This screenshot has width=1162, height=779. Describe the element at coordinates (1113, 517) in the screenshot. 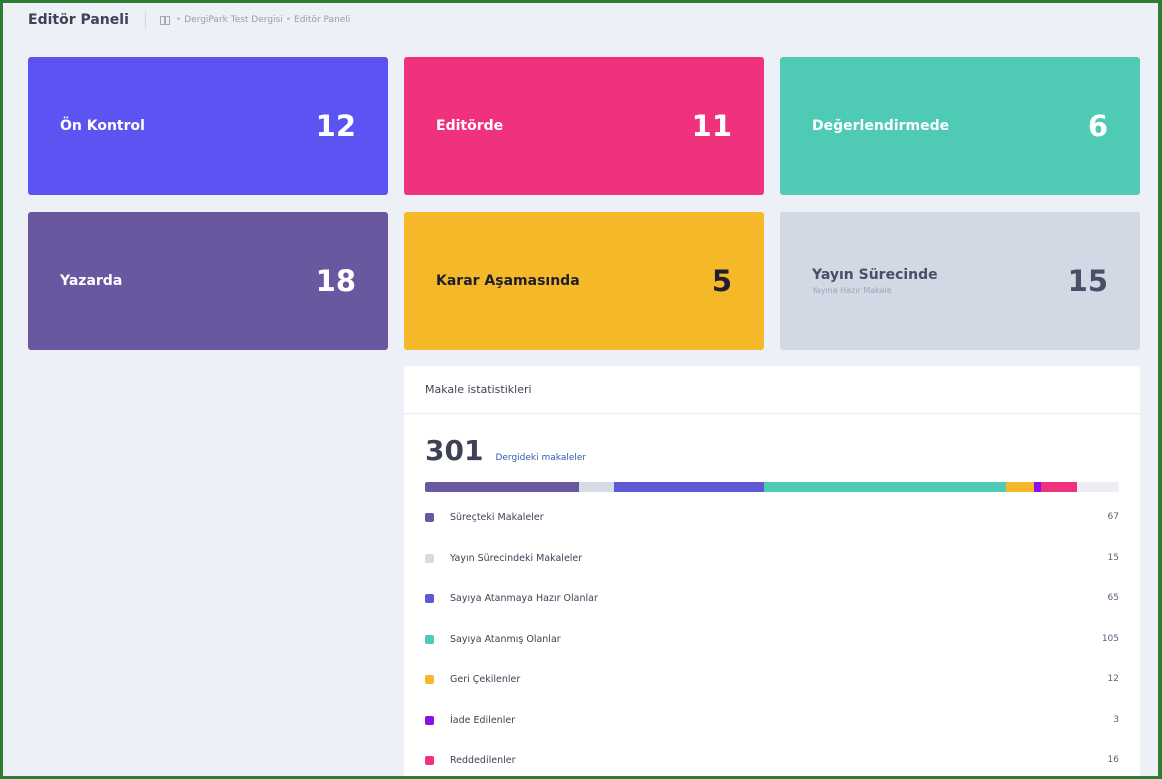

I see `legend-value: 67` at that location.